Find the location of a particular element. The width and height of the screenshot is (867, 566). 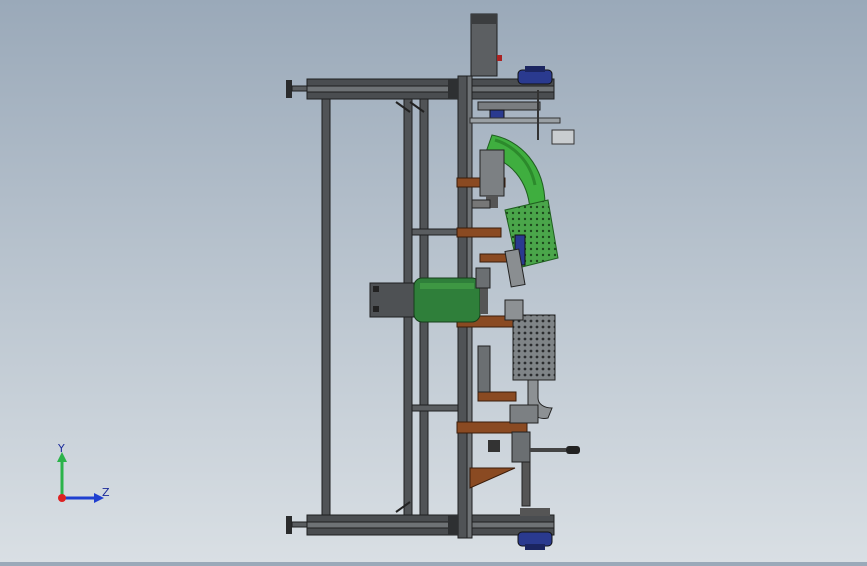

mesh-drum is located at coordinates (530, 361).